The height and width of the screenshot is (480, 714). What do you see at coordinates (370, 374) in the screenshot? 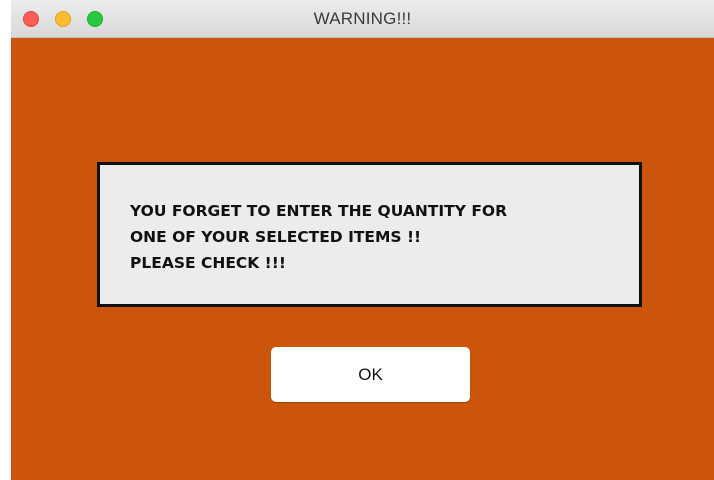
I see `ok-button: OK` at bounding box center [370, 374].